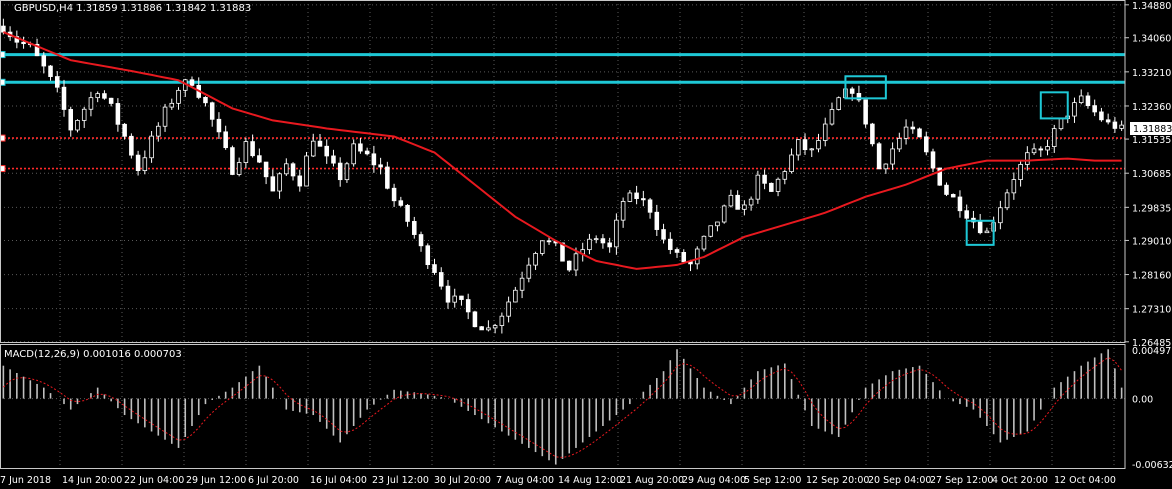 The image size is (1172, 489). What do you see at coordinates (1151, 241) in the screenshot?
I see `y-tick-label: 1.29010` at bounding box center [1151, 241].